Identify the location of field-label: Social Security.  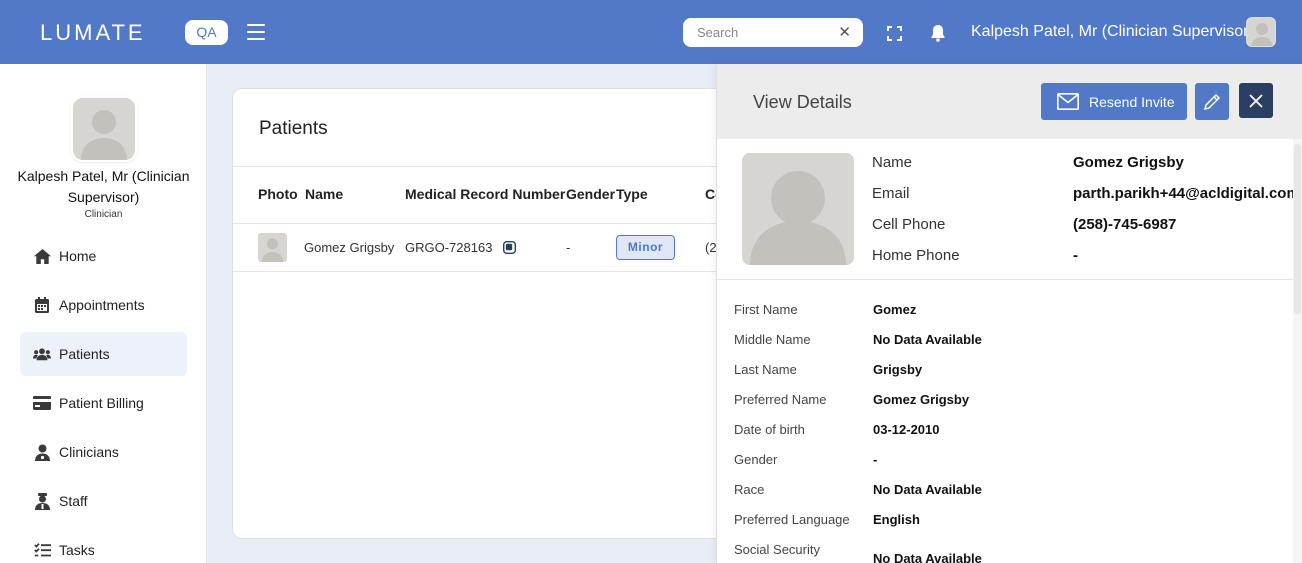
(777, 549).